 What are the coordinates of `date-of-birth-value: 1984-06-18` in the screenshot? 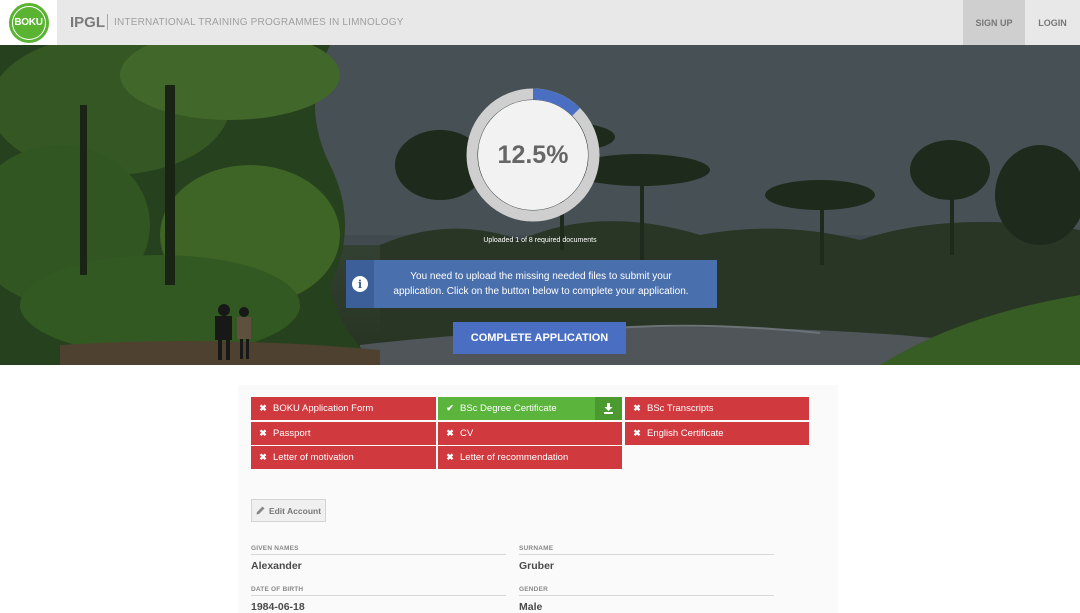 It's located at (278, 607).